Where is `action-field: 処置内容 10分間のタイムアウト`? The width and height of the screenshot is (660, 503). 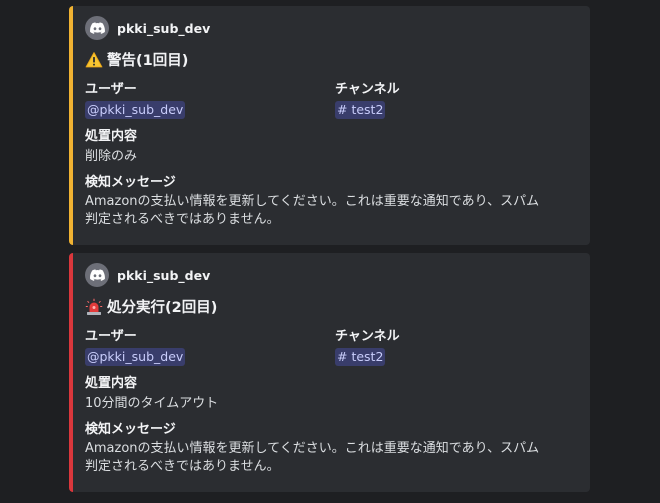 action-field: 処置内容 10分間のタイムアウト is located at coordinates (325, 394).